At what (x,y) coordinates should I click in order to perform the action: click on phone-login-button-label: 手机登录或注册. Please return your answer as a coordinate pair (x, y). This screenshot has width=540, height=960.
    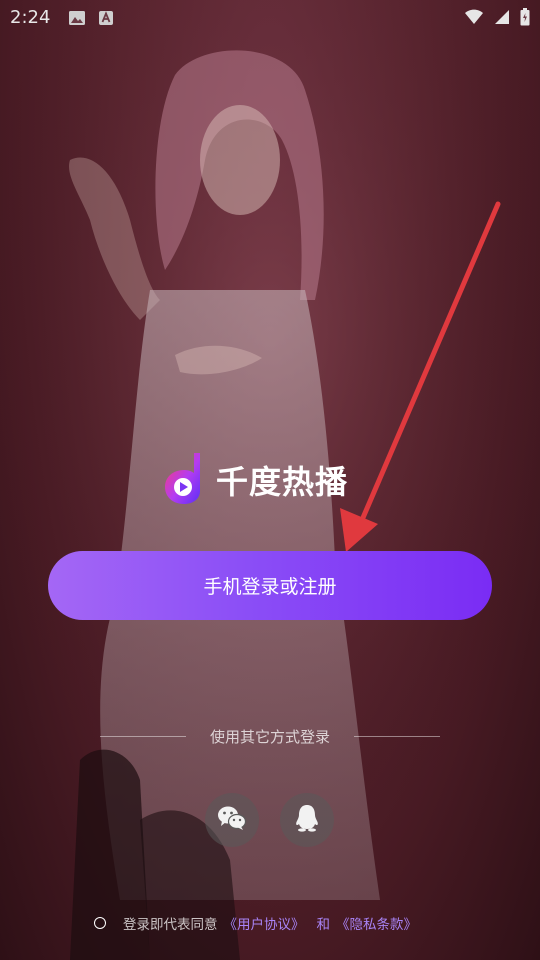
    Looking at the image, I should click on (270, 587).